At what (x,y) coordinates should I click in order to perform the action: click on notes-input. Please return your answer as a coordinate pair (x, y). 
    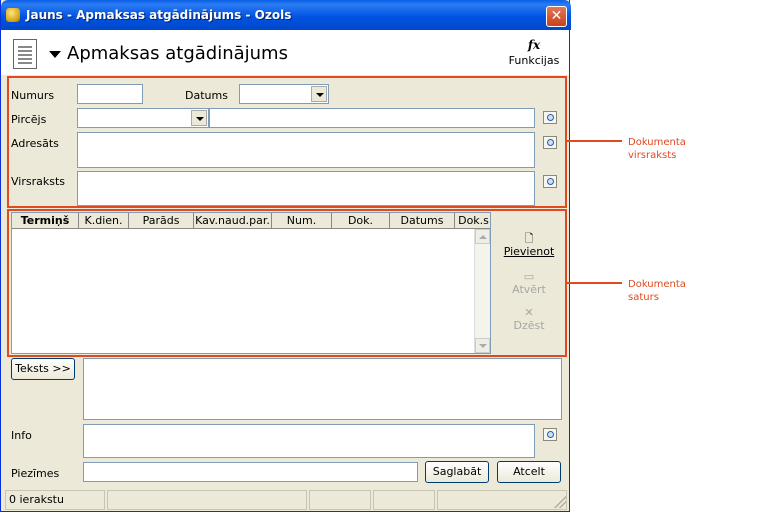
    Looking at the image, I should click on (250, 472).